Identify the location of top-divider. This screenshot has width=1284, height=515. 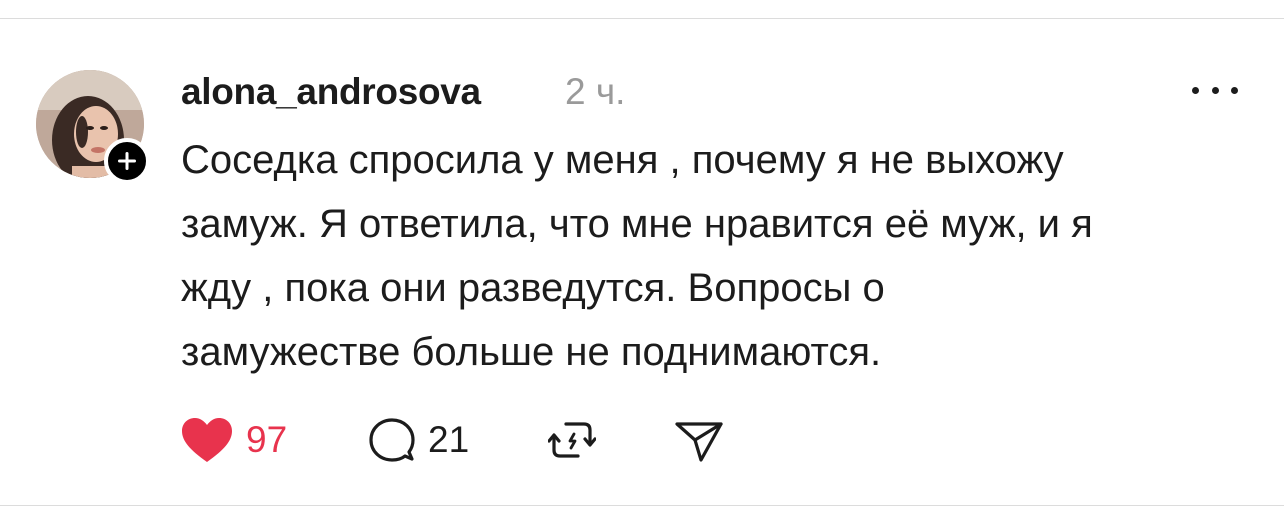
(642, 18).